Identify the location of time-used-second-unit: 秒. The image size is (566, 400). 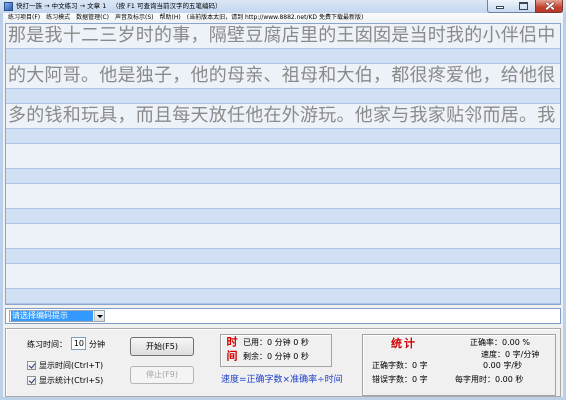
(304, 342).